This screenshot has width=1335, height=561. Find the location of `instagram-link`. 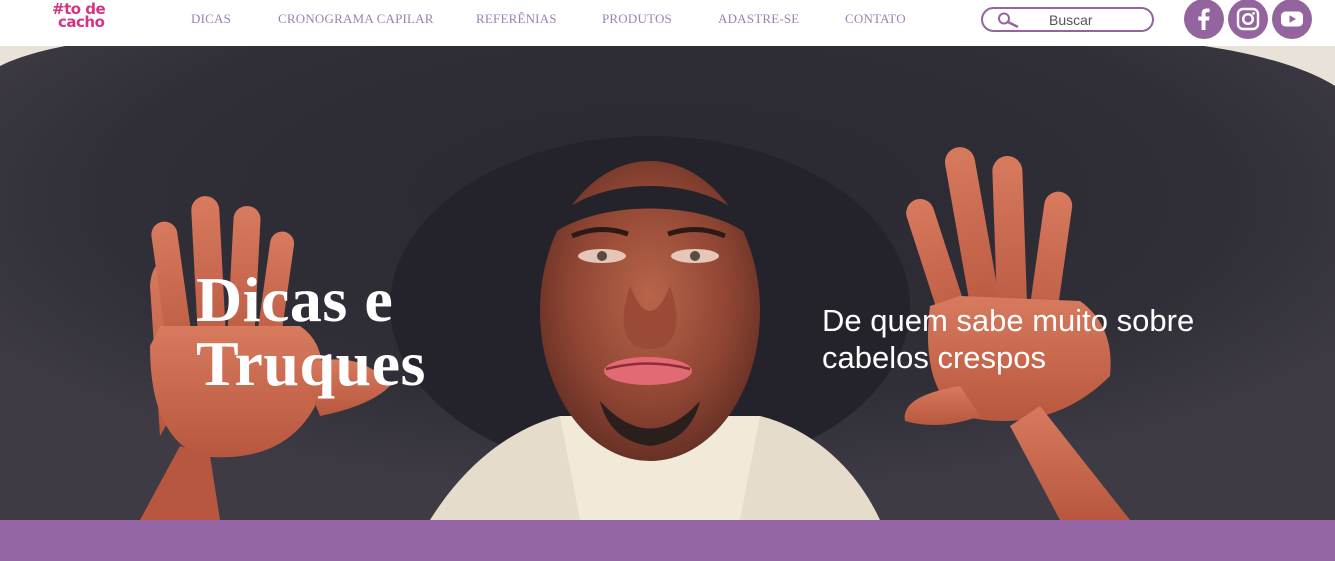

instagram-link is located at coordinates (1248, 19).